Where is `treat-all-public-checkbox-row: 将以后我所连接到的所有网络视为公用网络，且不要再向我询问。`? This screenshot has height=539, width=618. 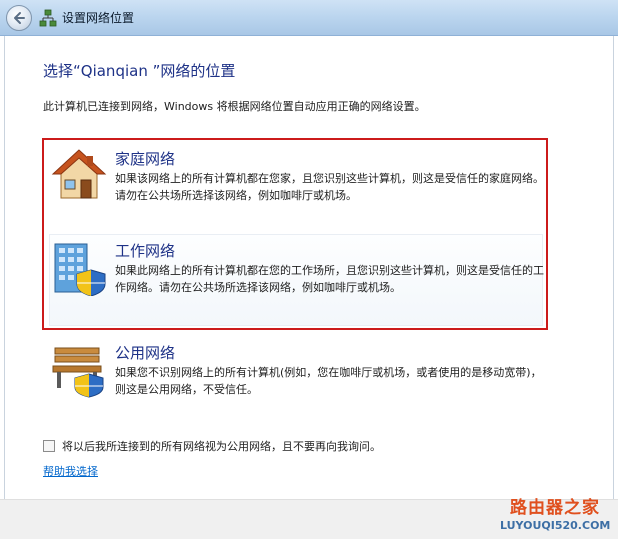
treat-all-public-checkbox-row: 将以后我所连接到的所有网络视为公用网络，且不要再向我询问。 is located at coordinates (212, 446).